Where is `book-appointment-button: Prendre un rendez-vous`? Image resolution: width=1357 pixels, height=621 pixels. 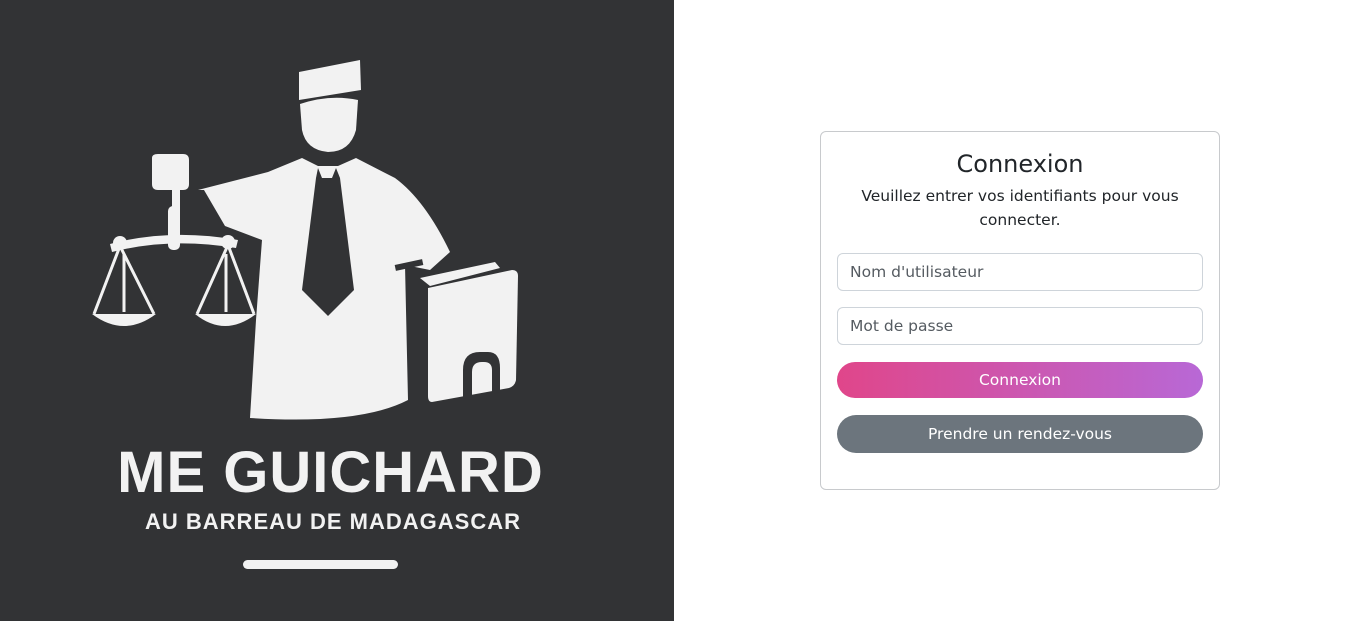 book-appointment-button: Prendre un rendez-vous is located at coordinates (1020, 434).